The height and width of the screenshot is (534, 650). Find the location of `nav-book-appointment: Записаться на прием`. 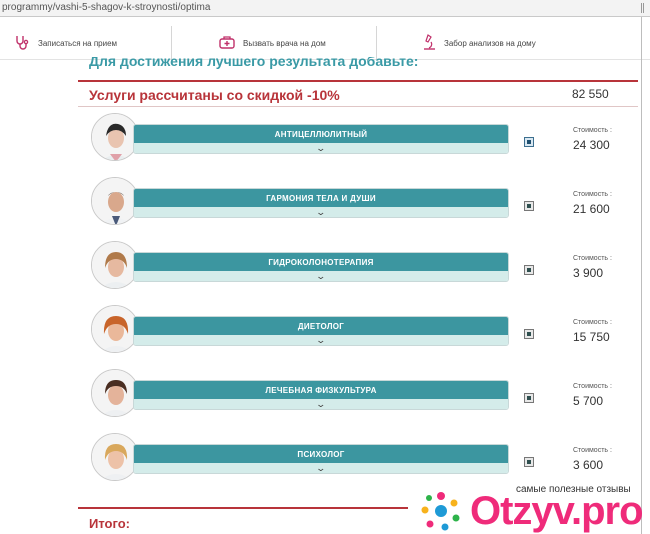

nav-book-appointment: Записаться на прием is located at coordinates (65, 43).